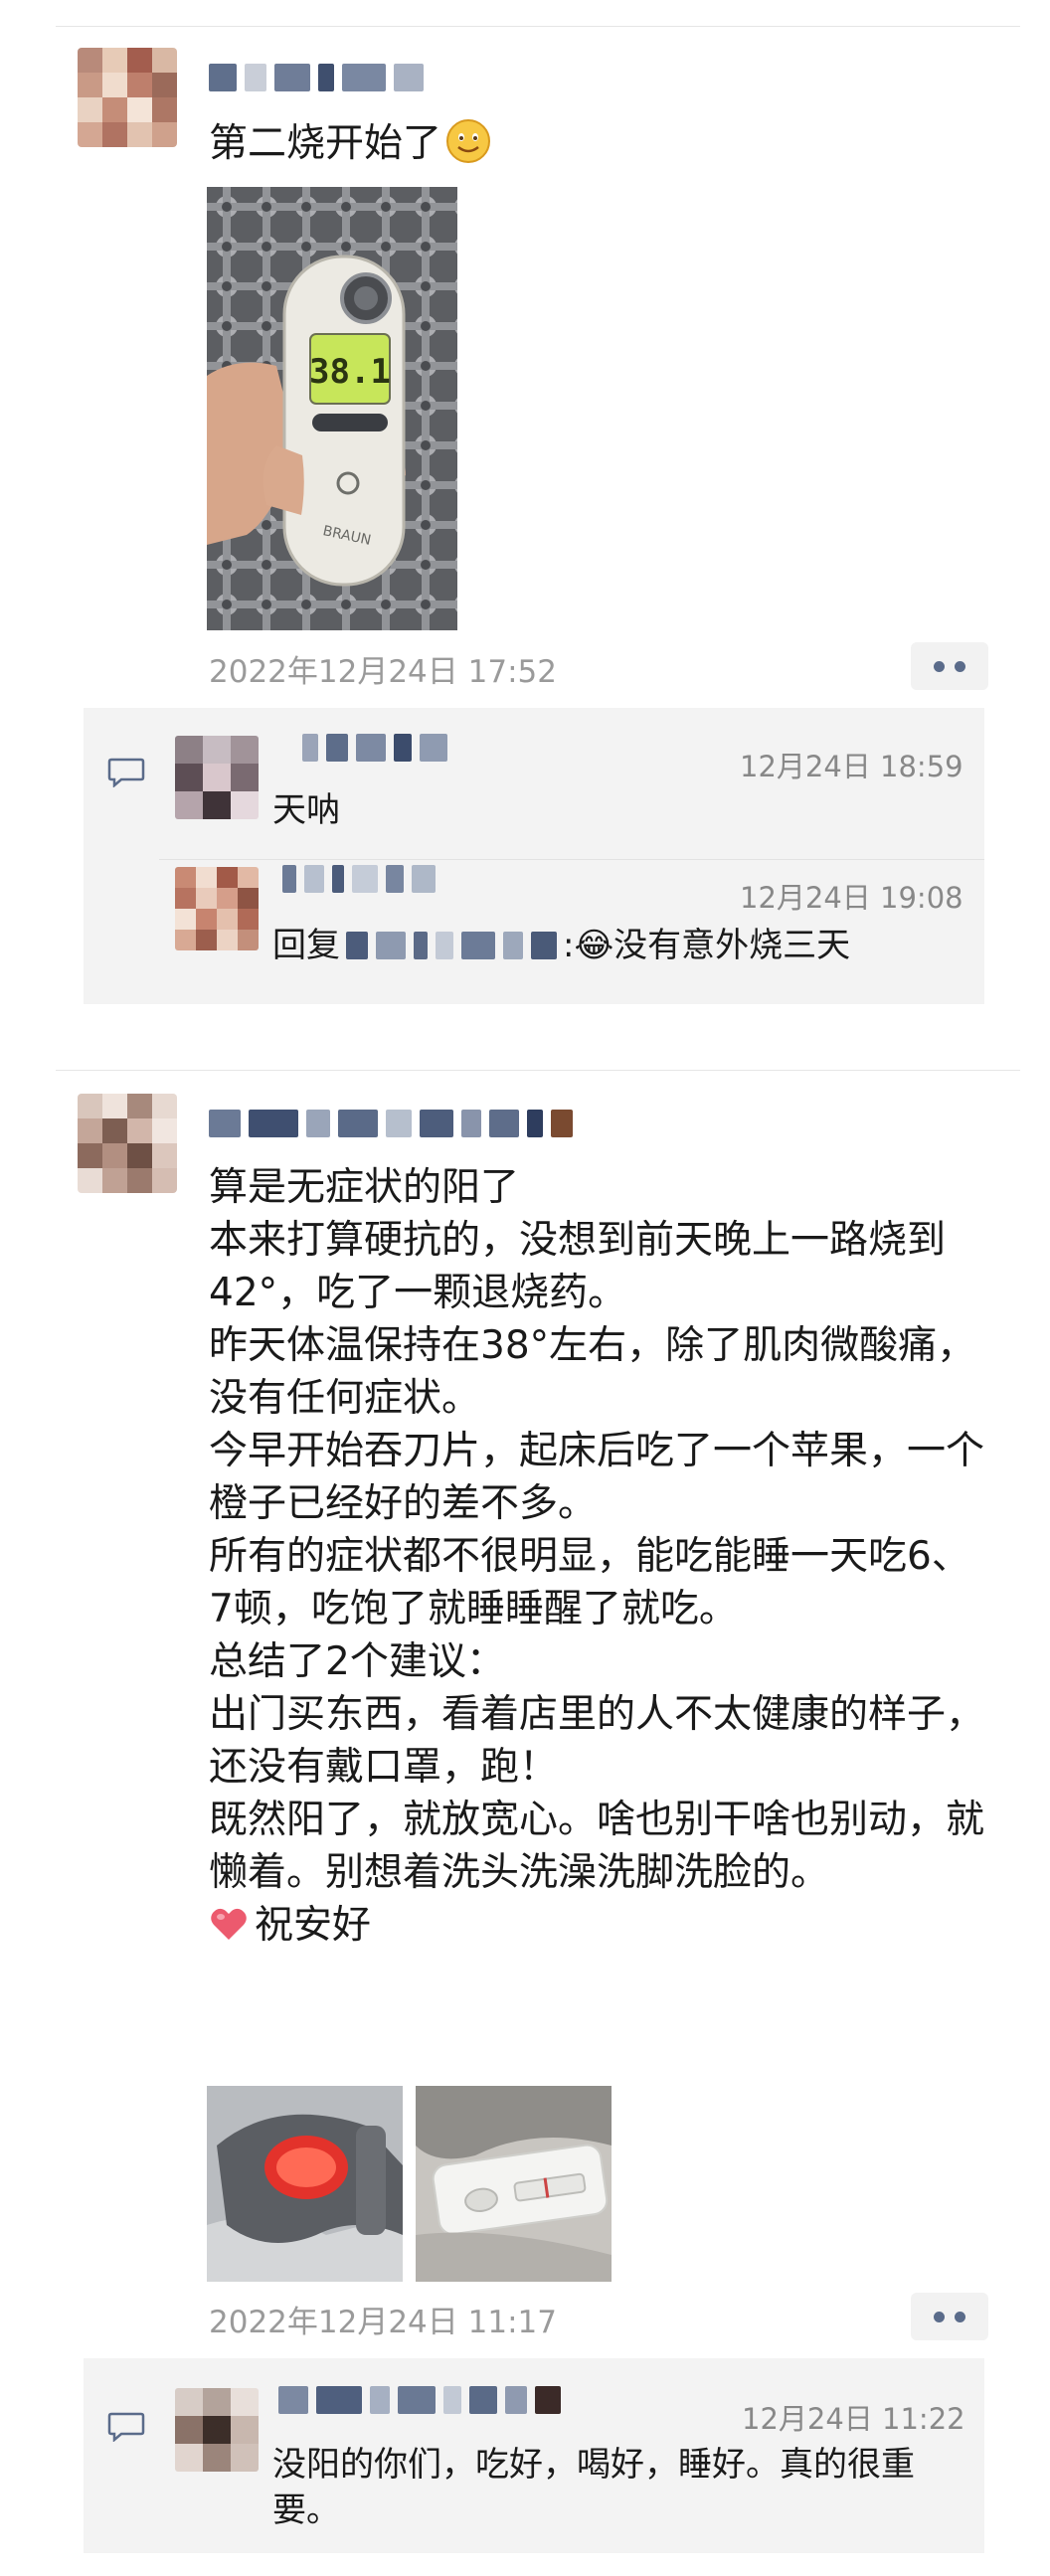 Image resolution: width=1050 pixels, height=2576 pixels. What do you see at coordinates (538, 26) in the screenshot?
I see `top-divider` at bounding box center [538, 26].